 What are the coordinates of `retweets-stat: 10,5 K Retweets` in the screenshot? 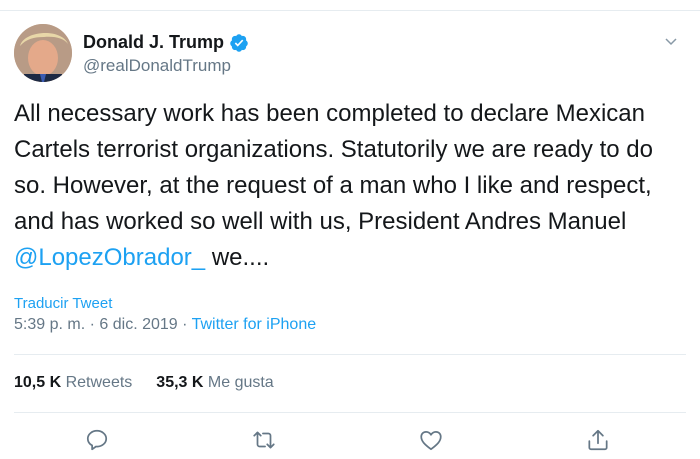 It's located at (73, 382).